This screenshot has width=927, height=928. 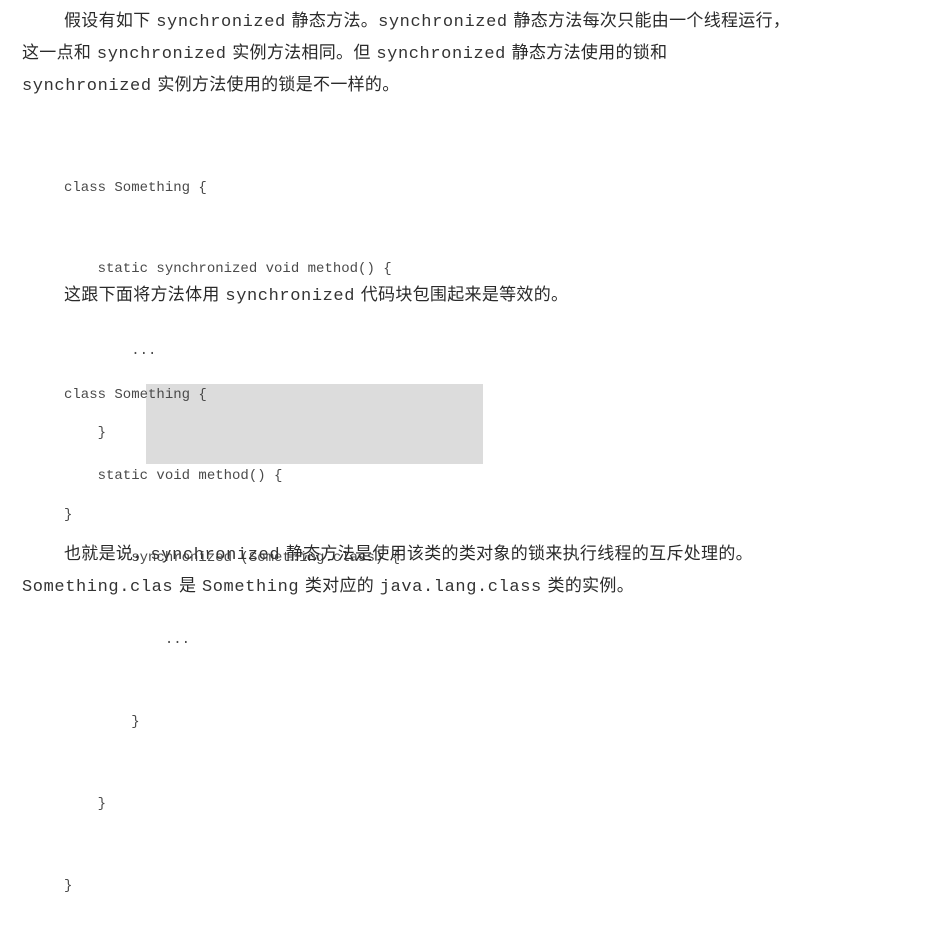 What do you see at coordinates (102, 722) in the screenshot?
I see `code-line-highlighted: }` at bounding box center [102, 722].